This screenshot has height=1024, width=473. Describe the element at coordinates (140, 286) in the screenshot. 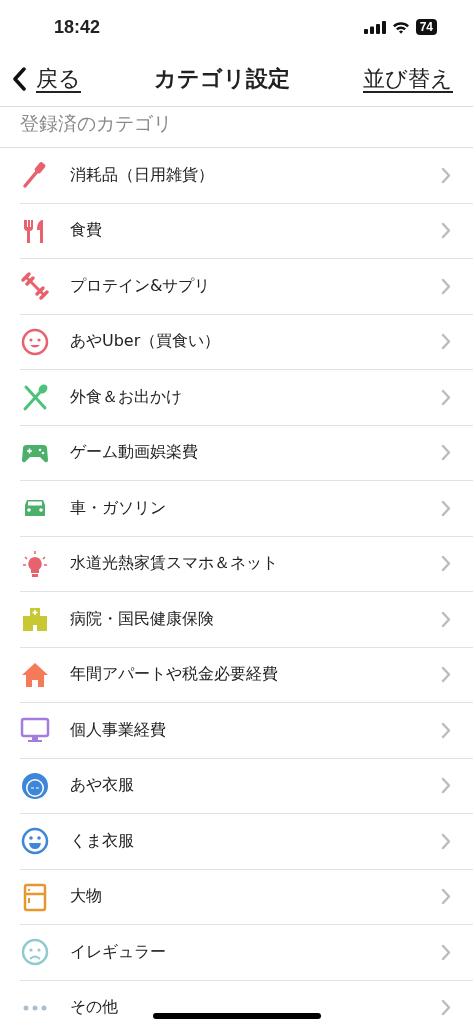

I see `category-label: プロテイン&サプリ` at that location.